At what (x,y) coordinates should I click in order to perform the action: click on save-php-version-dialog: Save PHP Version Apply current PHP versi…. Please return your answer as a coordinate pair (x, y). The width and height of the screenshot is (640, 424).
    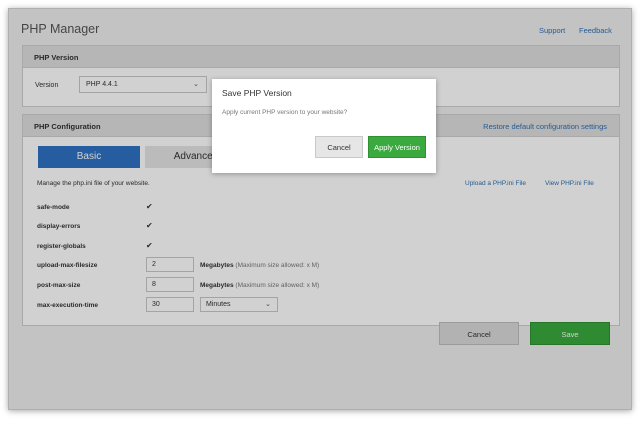
    Looking at the image, I should click on (324, 126).